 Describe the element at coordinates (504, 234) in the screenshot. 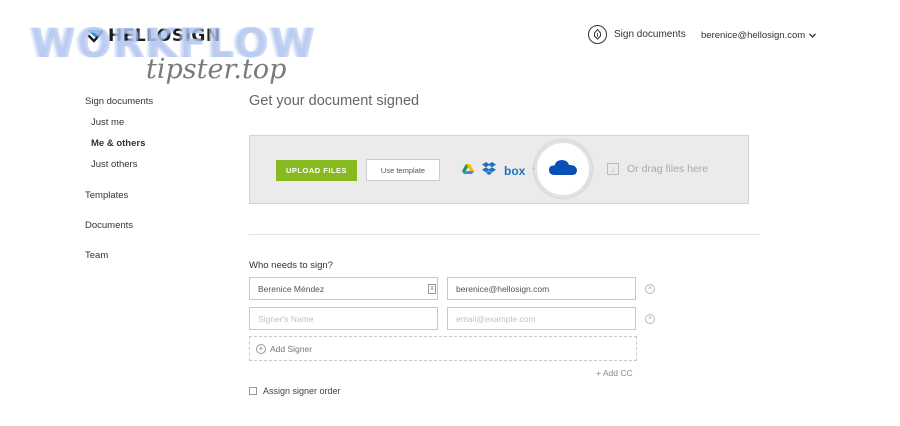

I see `section-divider` at that location.